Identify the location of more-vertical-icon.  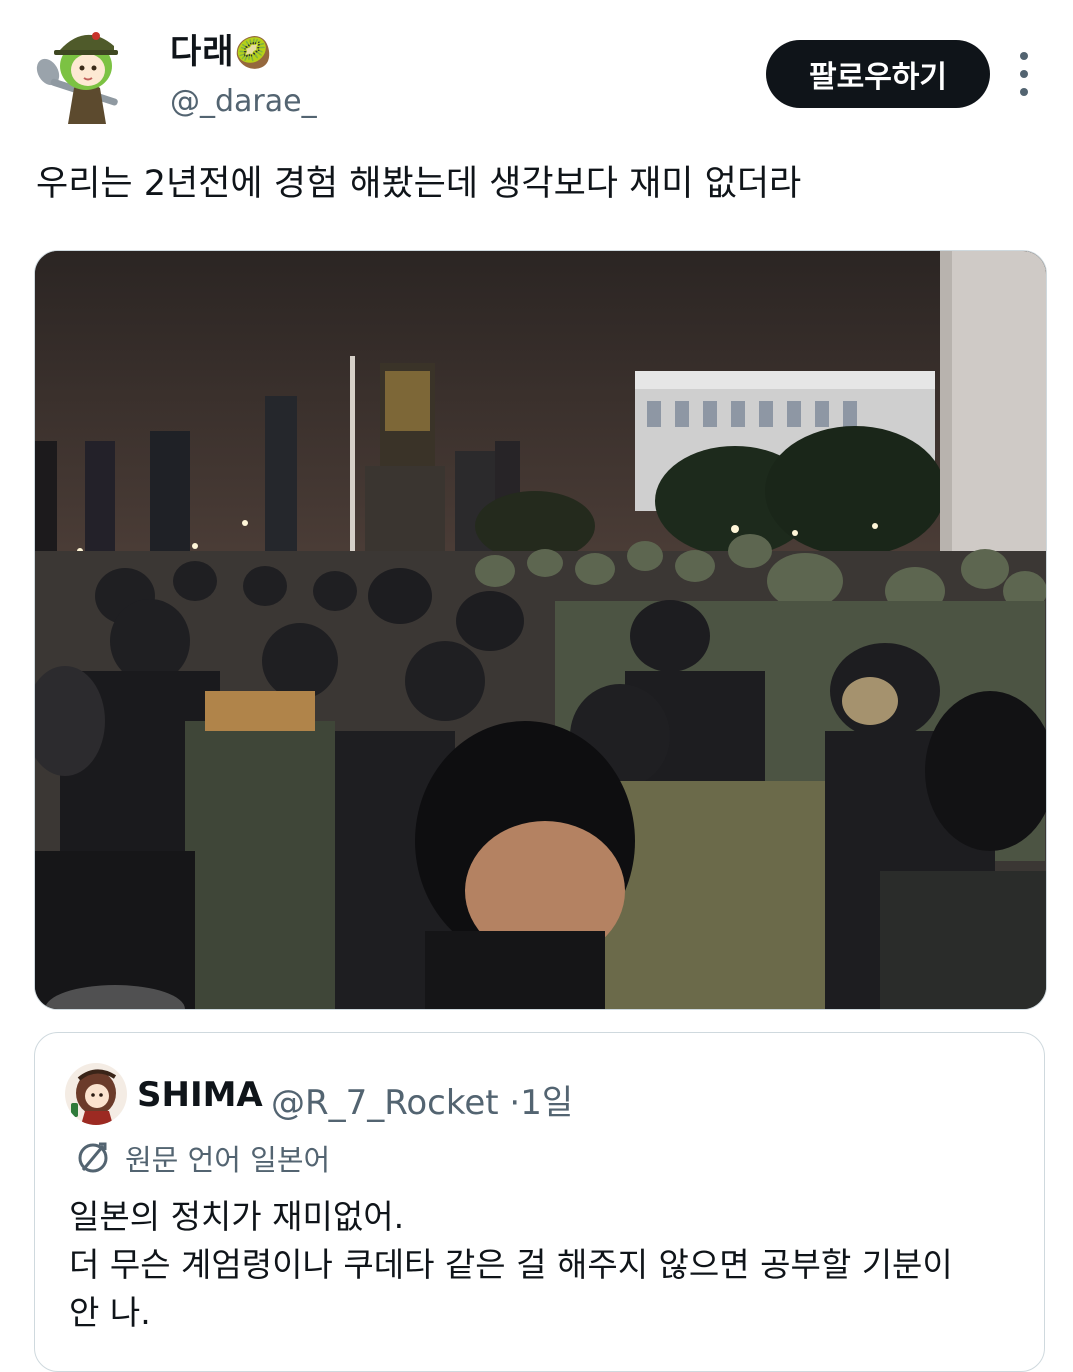
(1024, 74).